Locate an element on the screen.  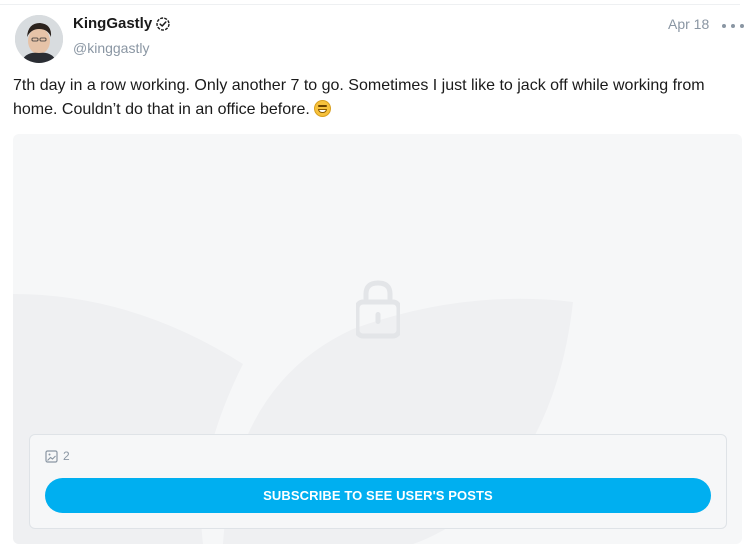
author-handle: @kinggastly is located at coordinates (111, 48).